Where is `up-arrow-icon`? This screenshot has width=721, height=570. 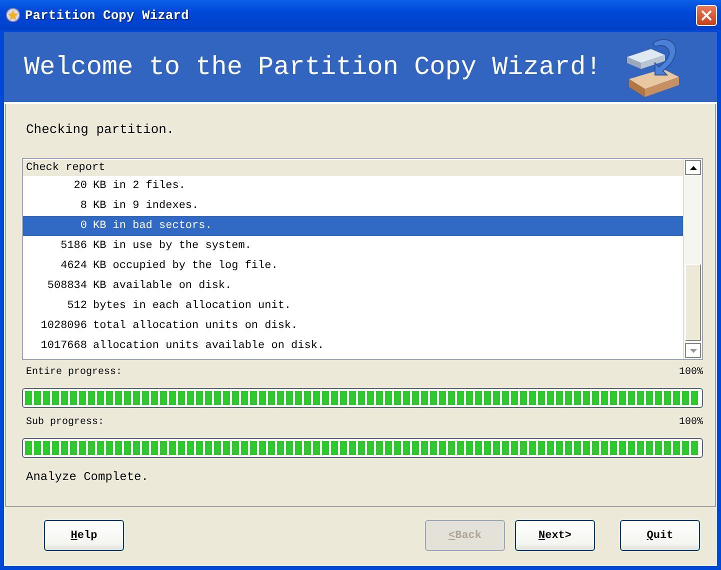 up-arrow-icon is located at coordinates (693, 168).